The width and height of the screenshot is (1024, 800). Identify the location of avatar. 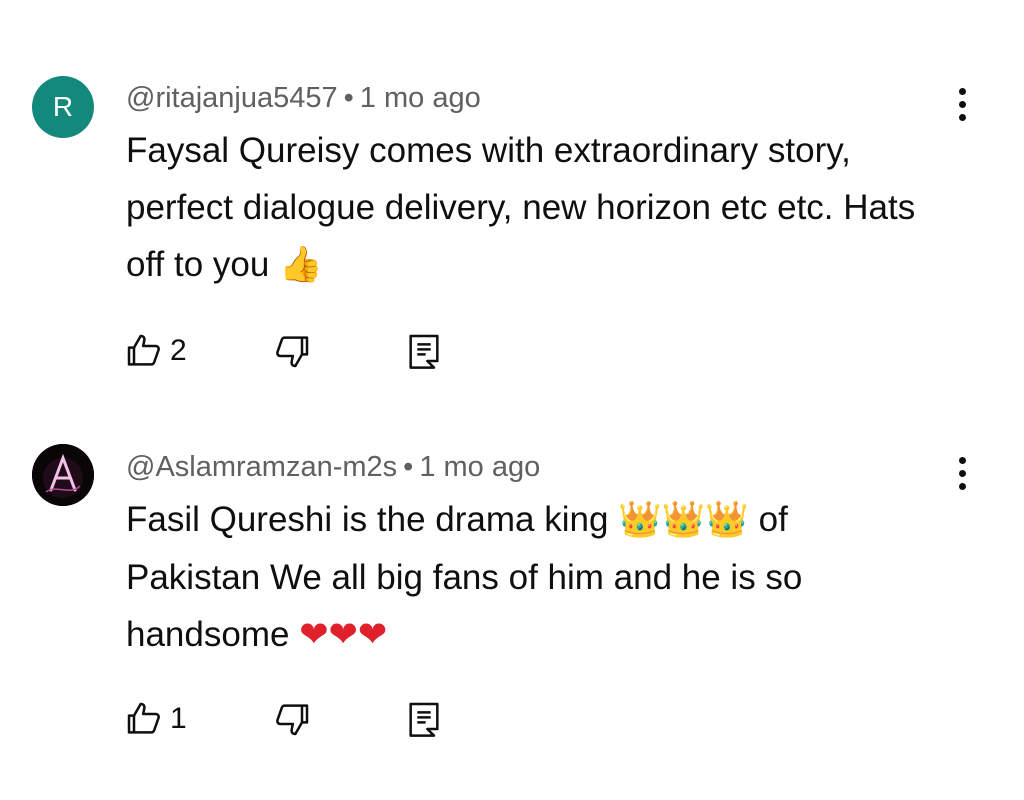
(63, 475).